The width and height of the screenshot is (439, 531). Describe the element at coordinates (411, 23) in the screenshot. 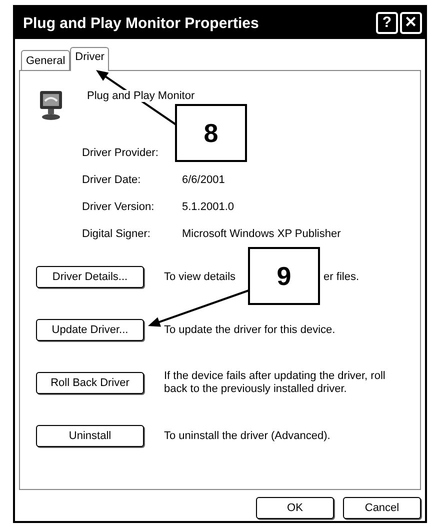

I see `close-button: ✕` at that location.